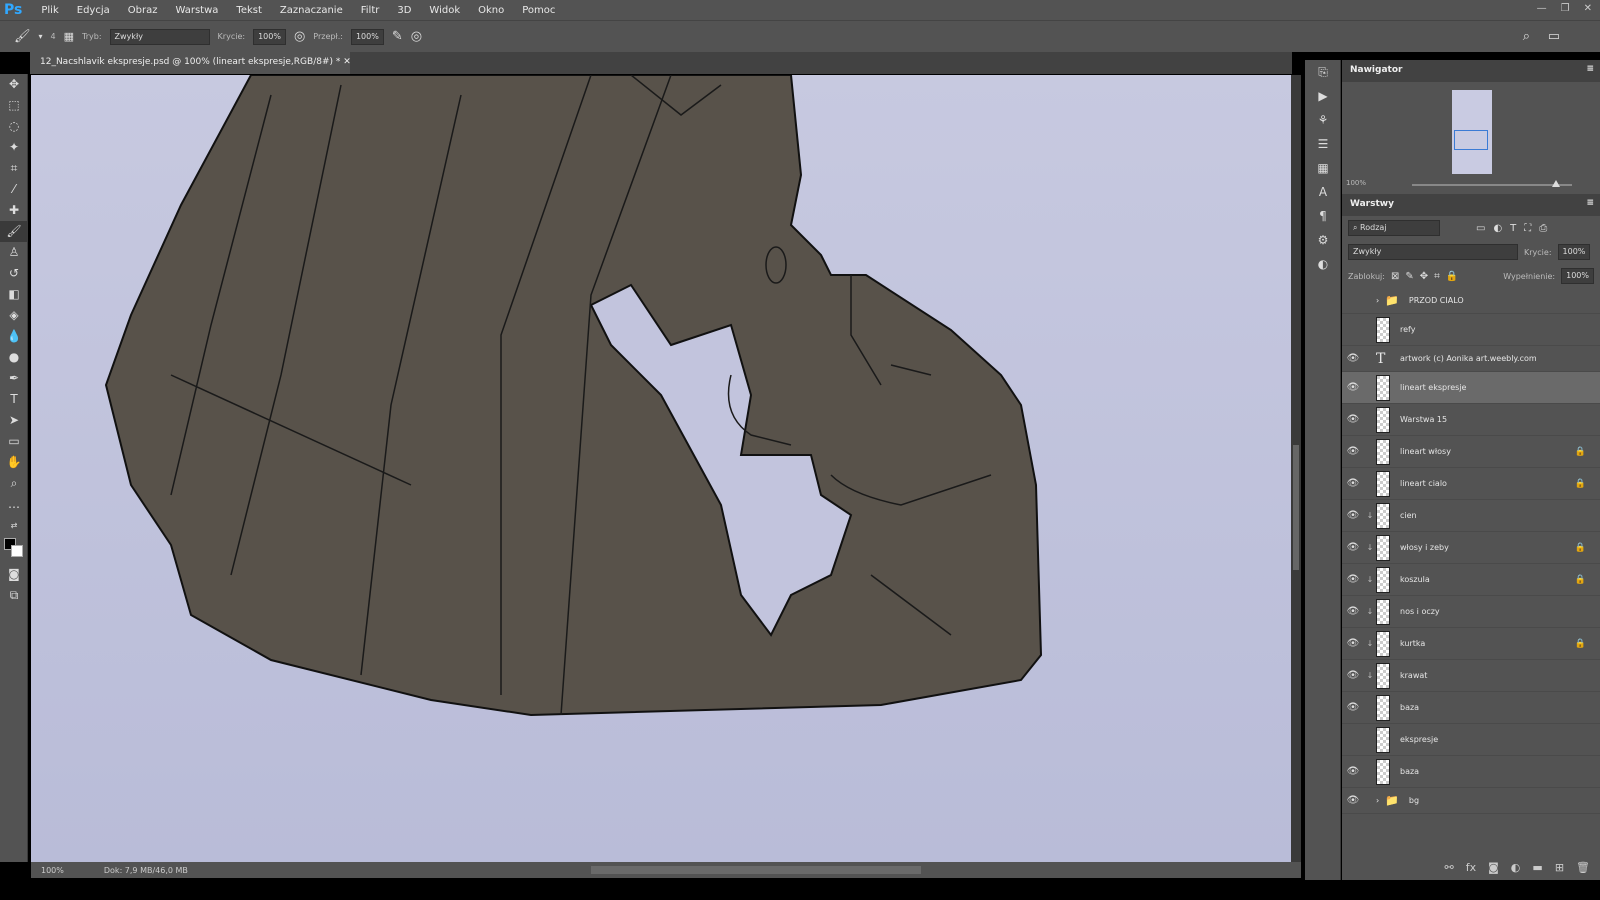  What do you see at coordinates (14, 168) in the screenshot?
I see `crop-tool-icon: ⌗` at bounding box center [14, 168].